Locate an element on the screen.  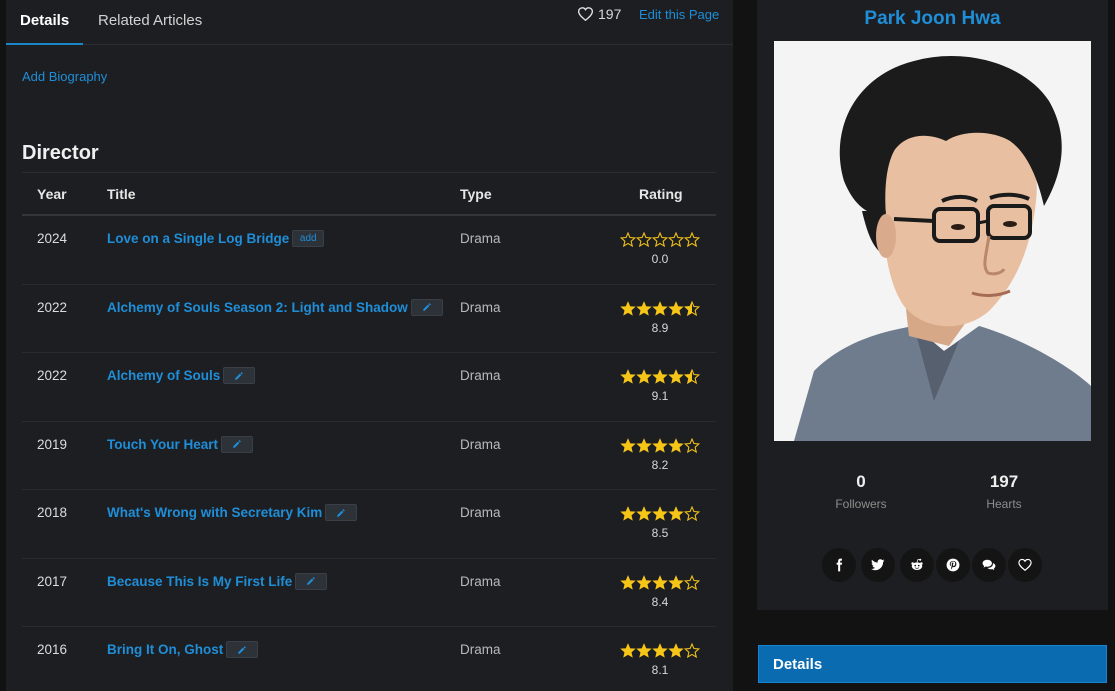
tab-details: Details is located at coordinates (44, 20).